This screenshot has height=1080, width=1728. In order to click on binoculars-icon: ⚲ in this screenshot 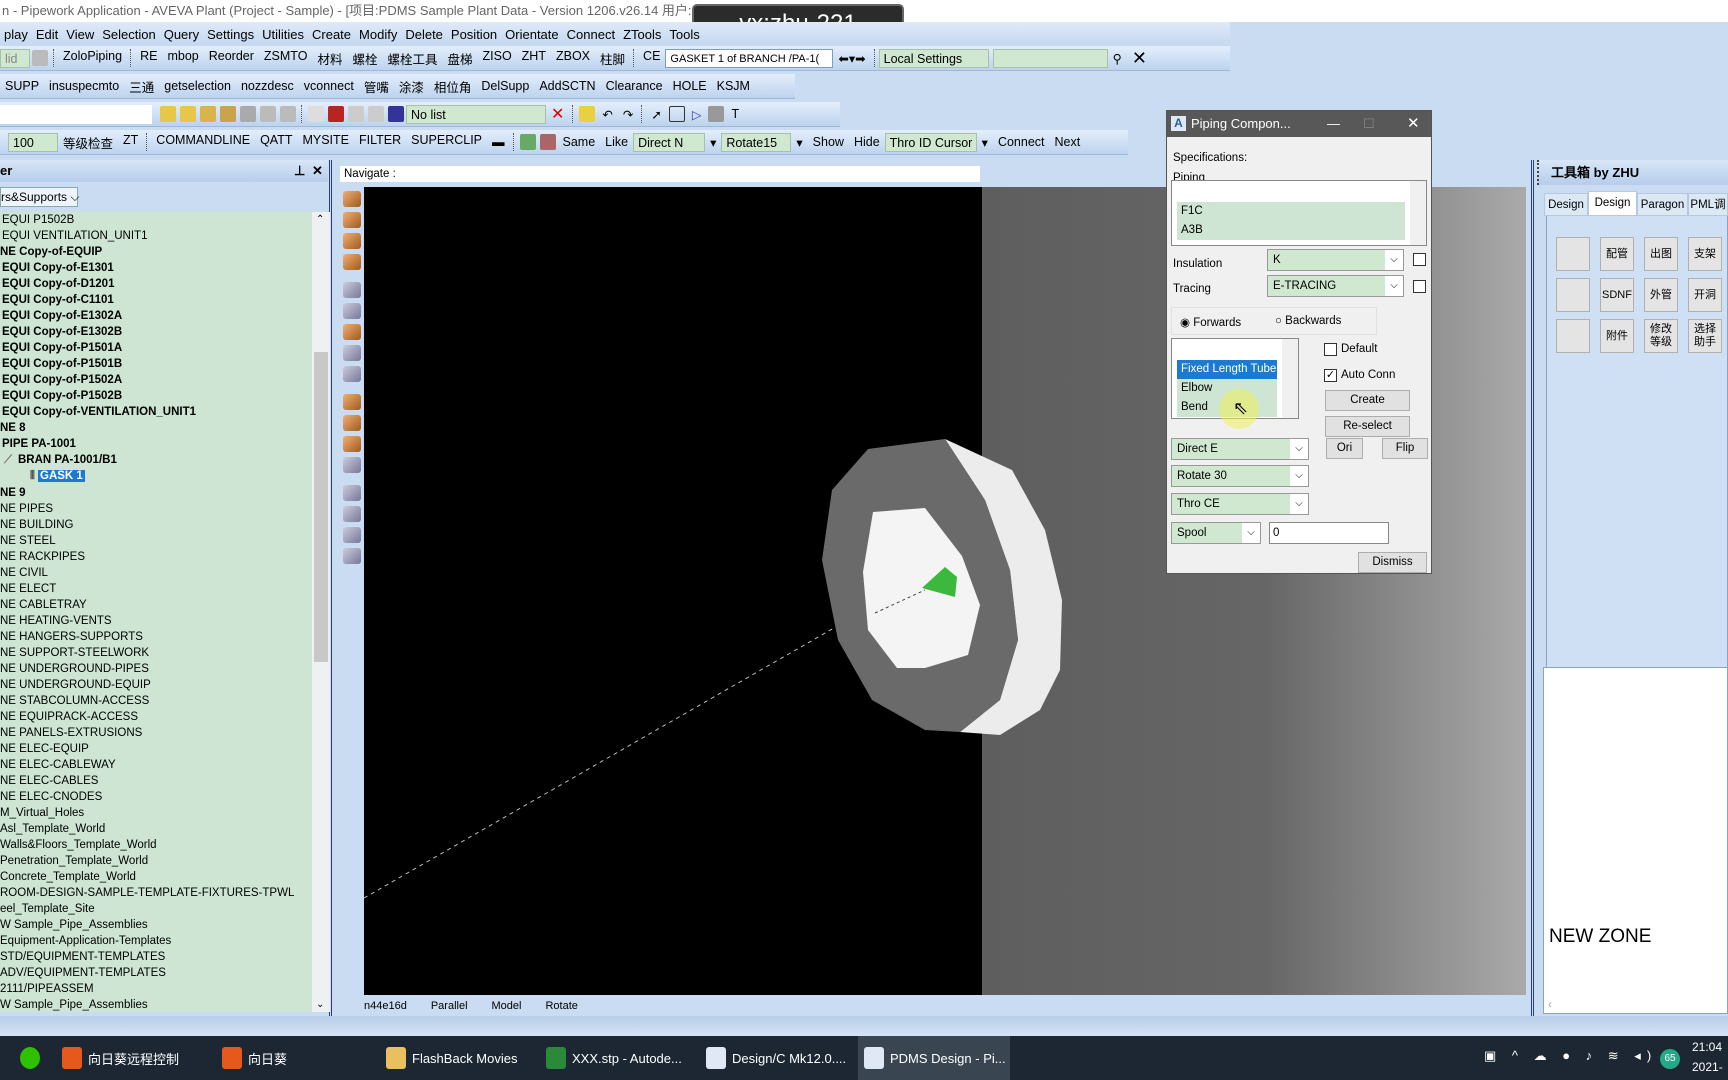, I will do `click(1117, 58)`.